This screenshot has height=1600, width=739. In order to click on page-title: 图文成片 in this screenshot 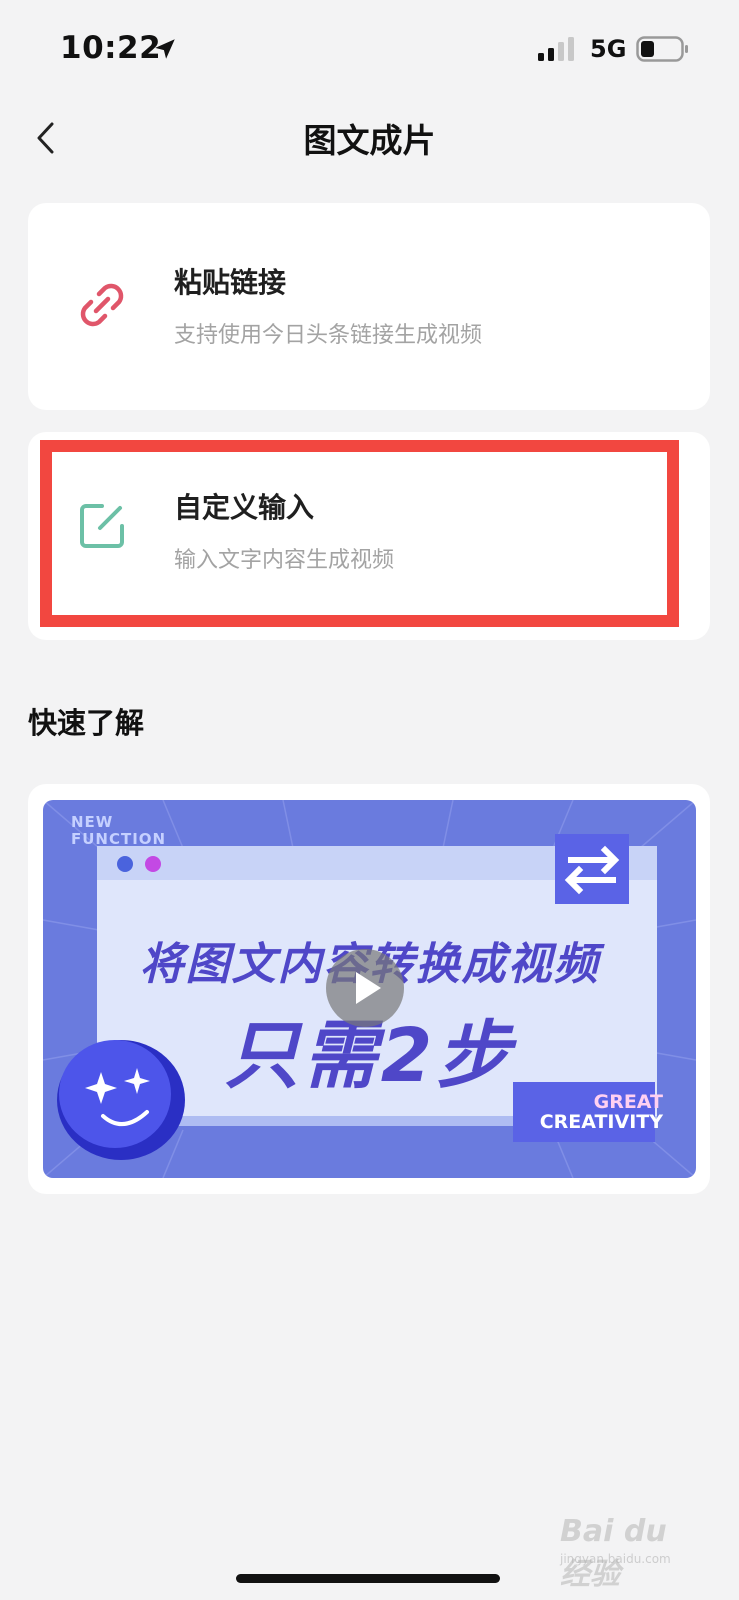, I will do `click(369, 140)`.